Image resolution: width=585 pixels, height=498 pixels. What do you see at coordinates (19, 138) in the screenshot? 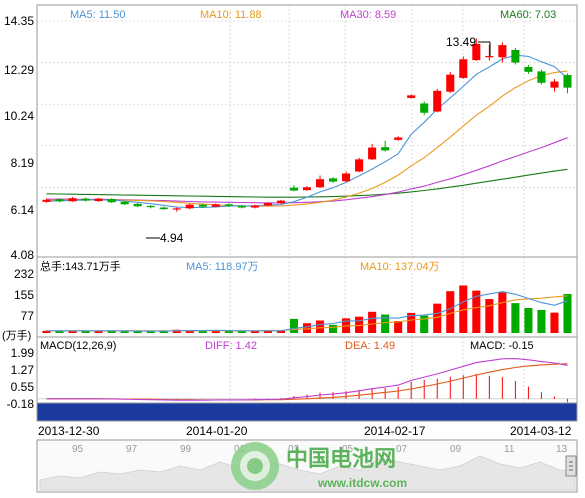
I see `price-y-axis: 14.35 12.29 10.24 8.19 6.14 4.08` at bounding box center [19, 138].